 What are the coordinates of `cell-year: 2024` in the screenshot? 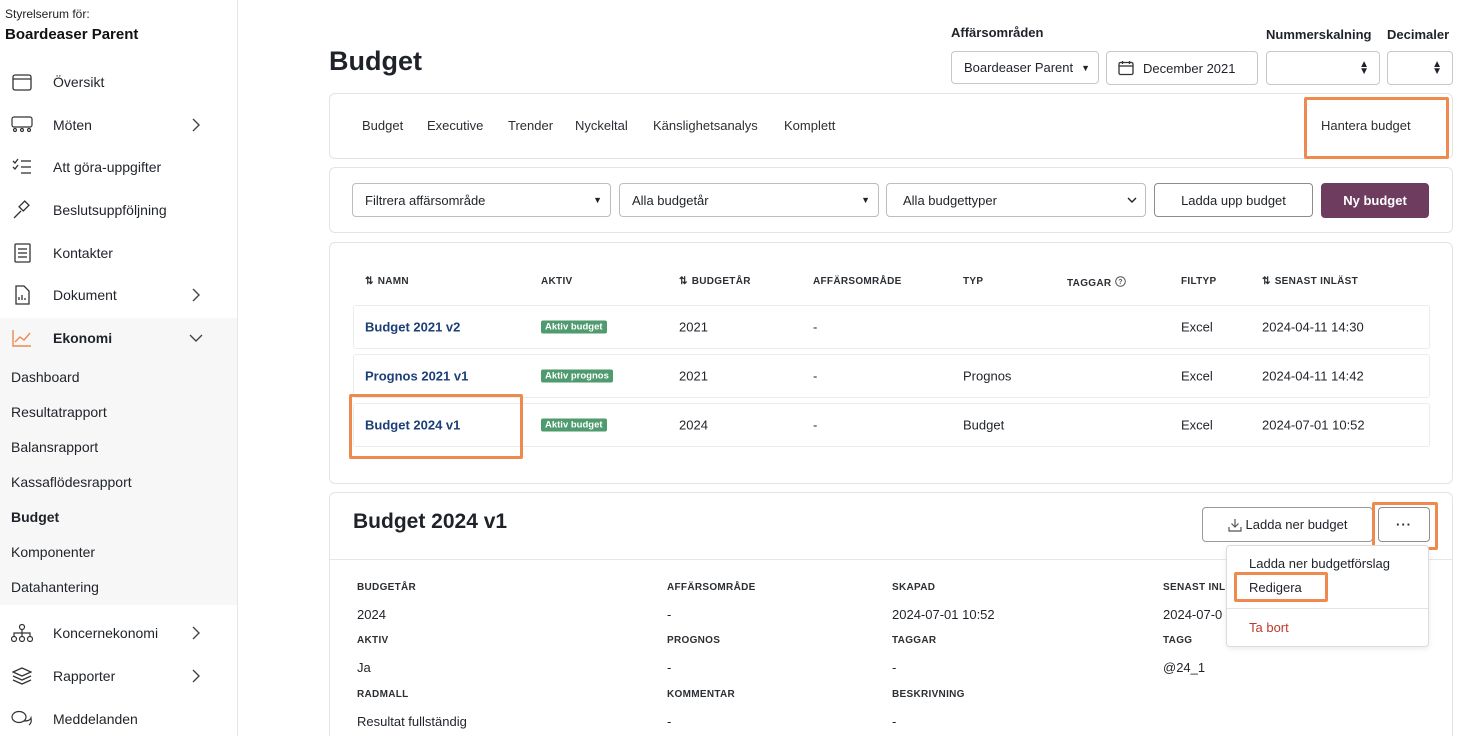 It's located at (693, 425).